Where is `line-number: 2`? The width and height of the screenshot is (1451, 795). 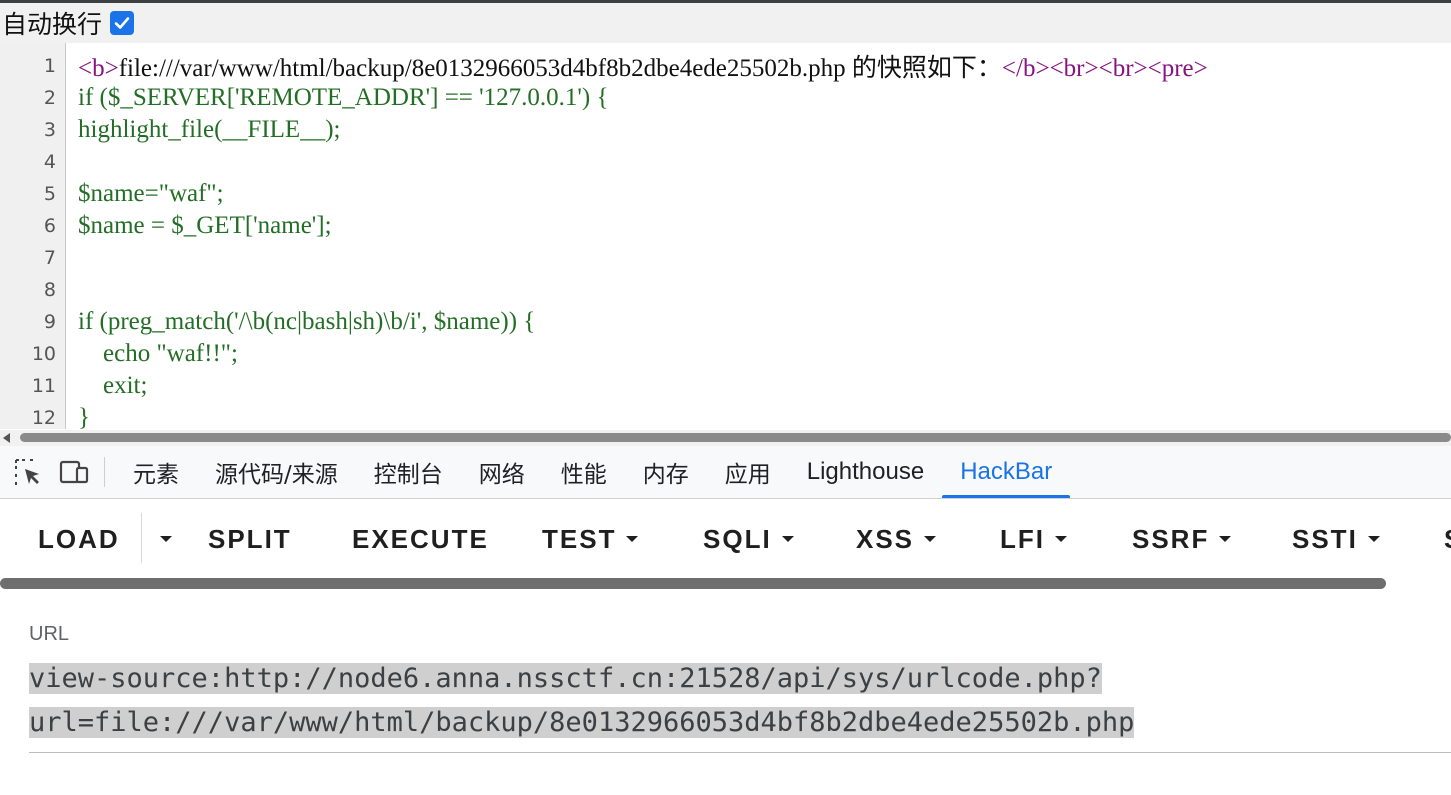 line-number: 2 is located at coordinates (49, 98).